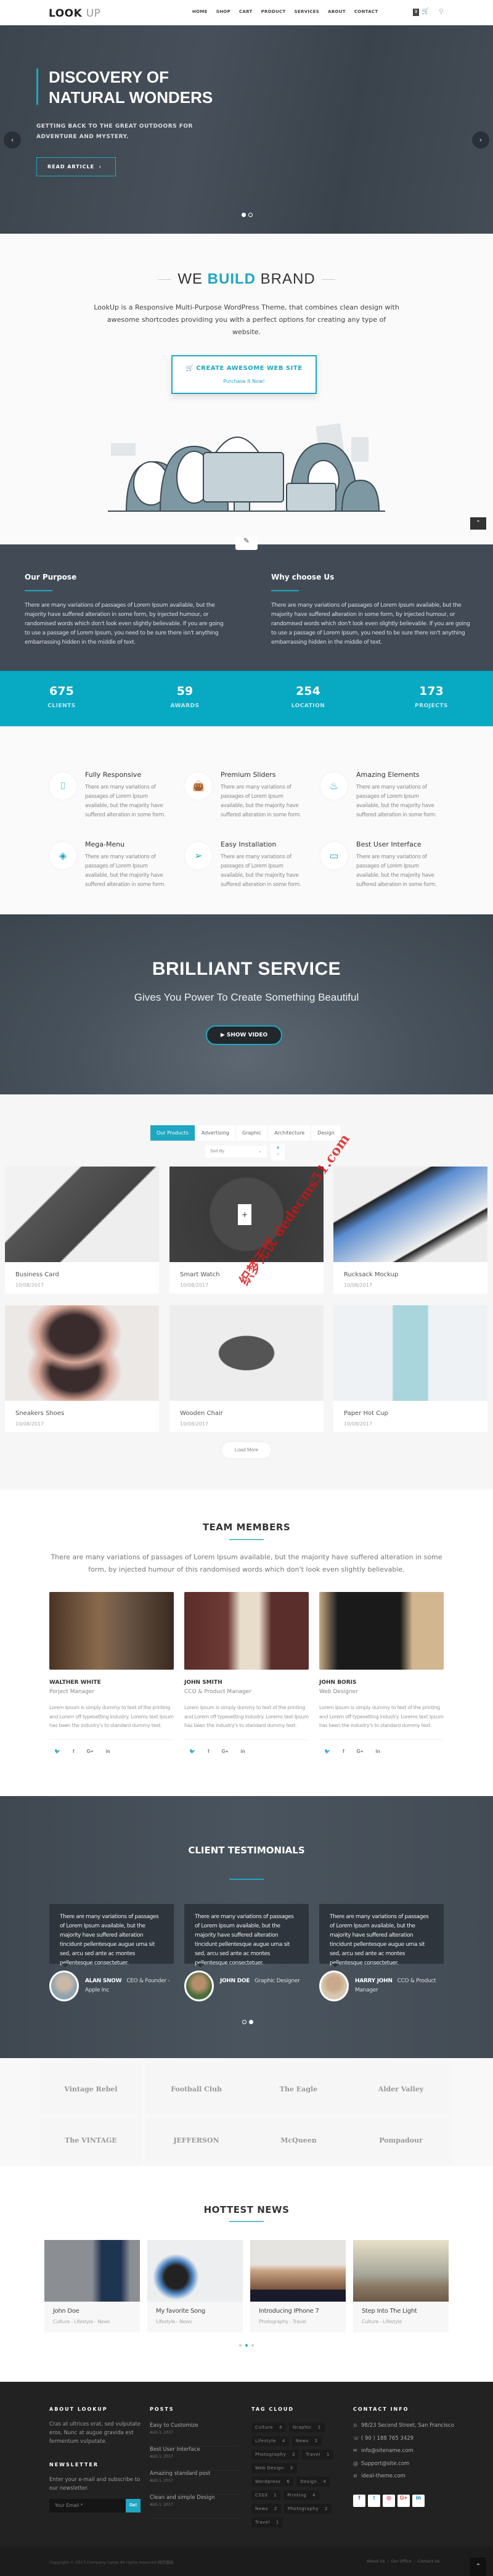 The width and height of the screenshot is (493, 2576). What do you see at coordinates (172, 1133) in the screenshot?
I see `tab-our-products: Our Products` at bounding box center [172, 1133].